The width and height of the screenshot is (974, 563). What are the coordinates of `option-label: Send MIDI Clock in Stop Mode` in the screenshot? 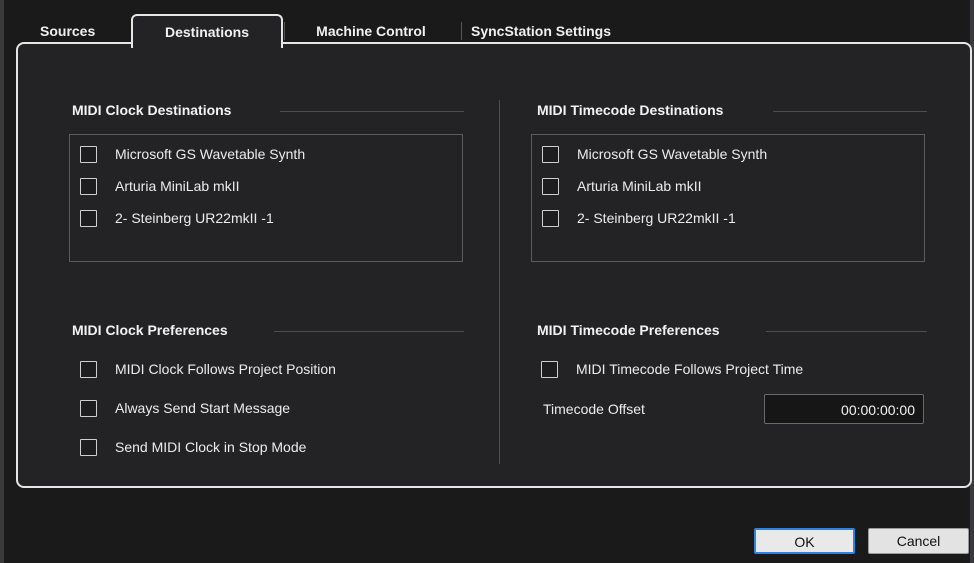 It's located at (211, 447).